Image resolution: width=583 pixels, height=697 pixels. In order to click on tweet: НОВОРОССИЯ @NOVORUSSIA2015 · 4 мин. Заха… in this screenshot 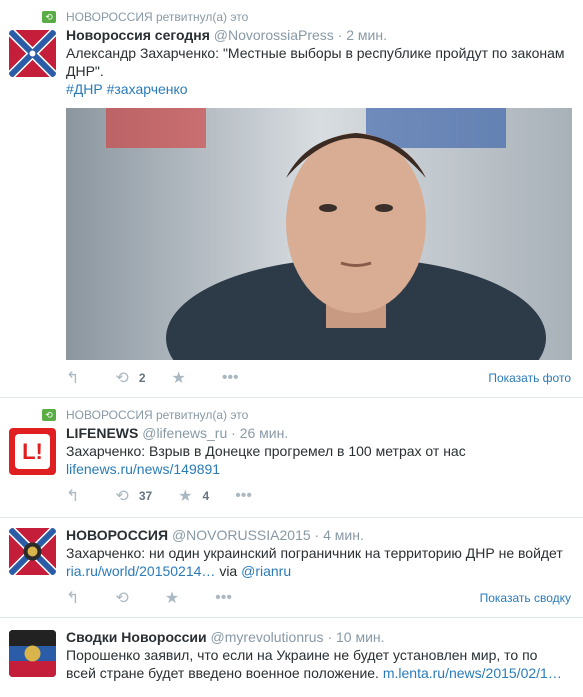, I will do `click(291, 568)`.